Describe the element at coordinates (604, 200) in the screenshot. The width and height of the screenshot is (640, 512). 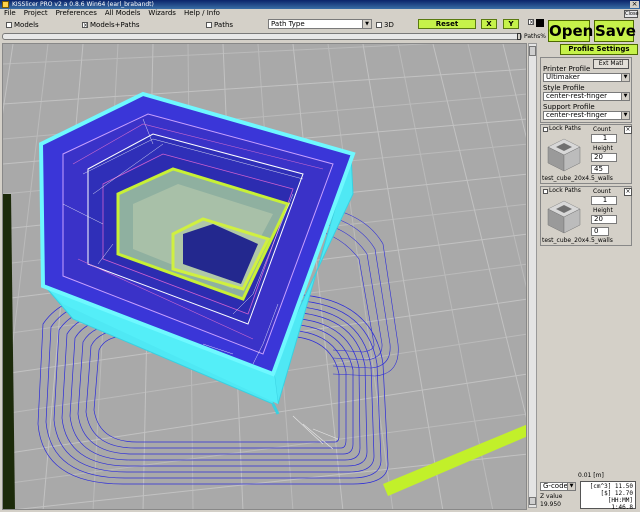
I see `count-stepper-2: 1` at that location.